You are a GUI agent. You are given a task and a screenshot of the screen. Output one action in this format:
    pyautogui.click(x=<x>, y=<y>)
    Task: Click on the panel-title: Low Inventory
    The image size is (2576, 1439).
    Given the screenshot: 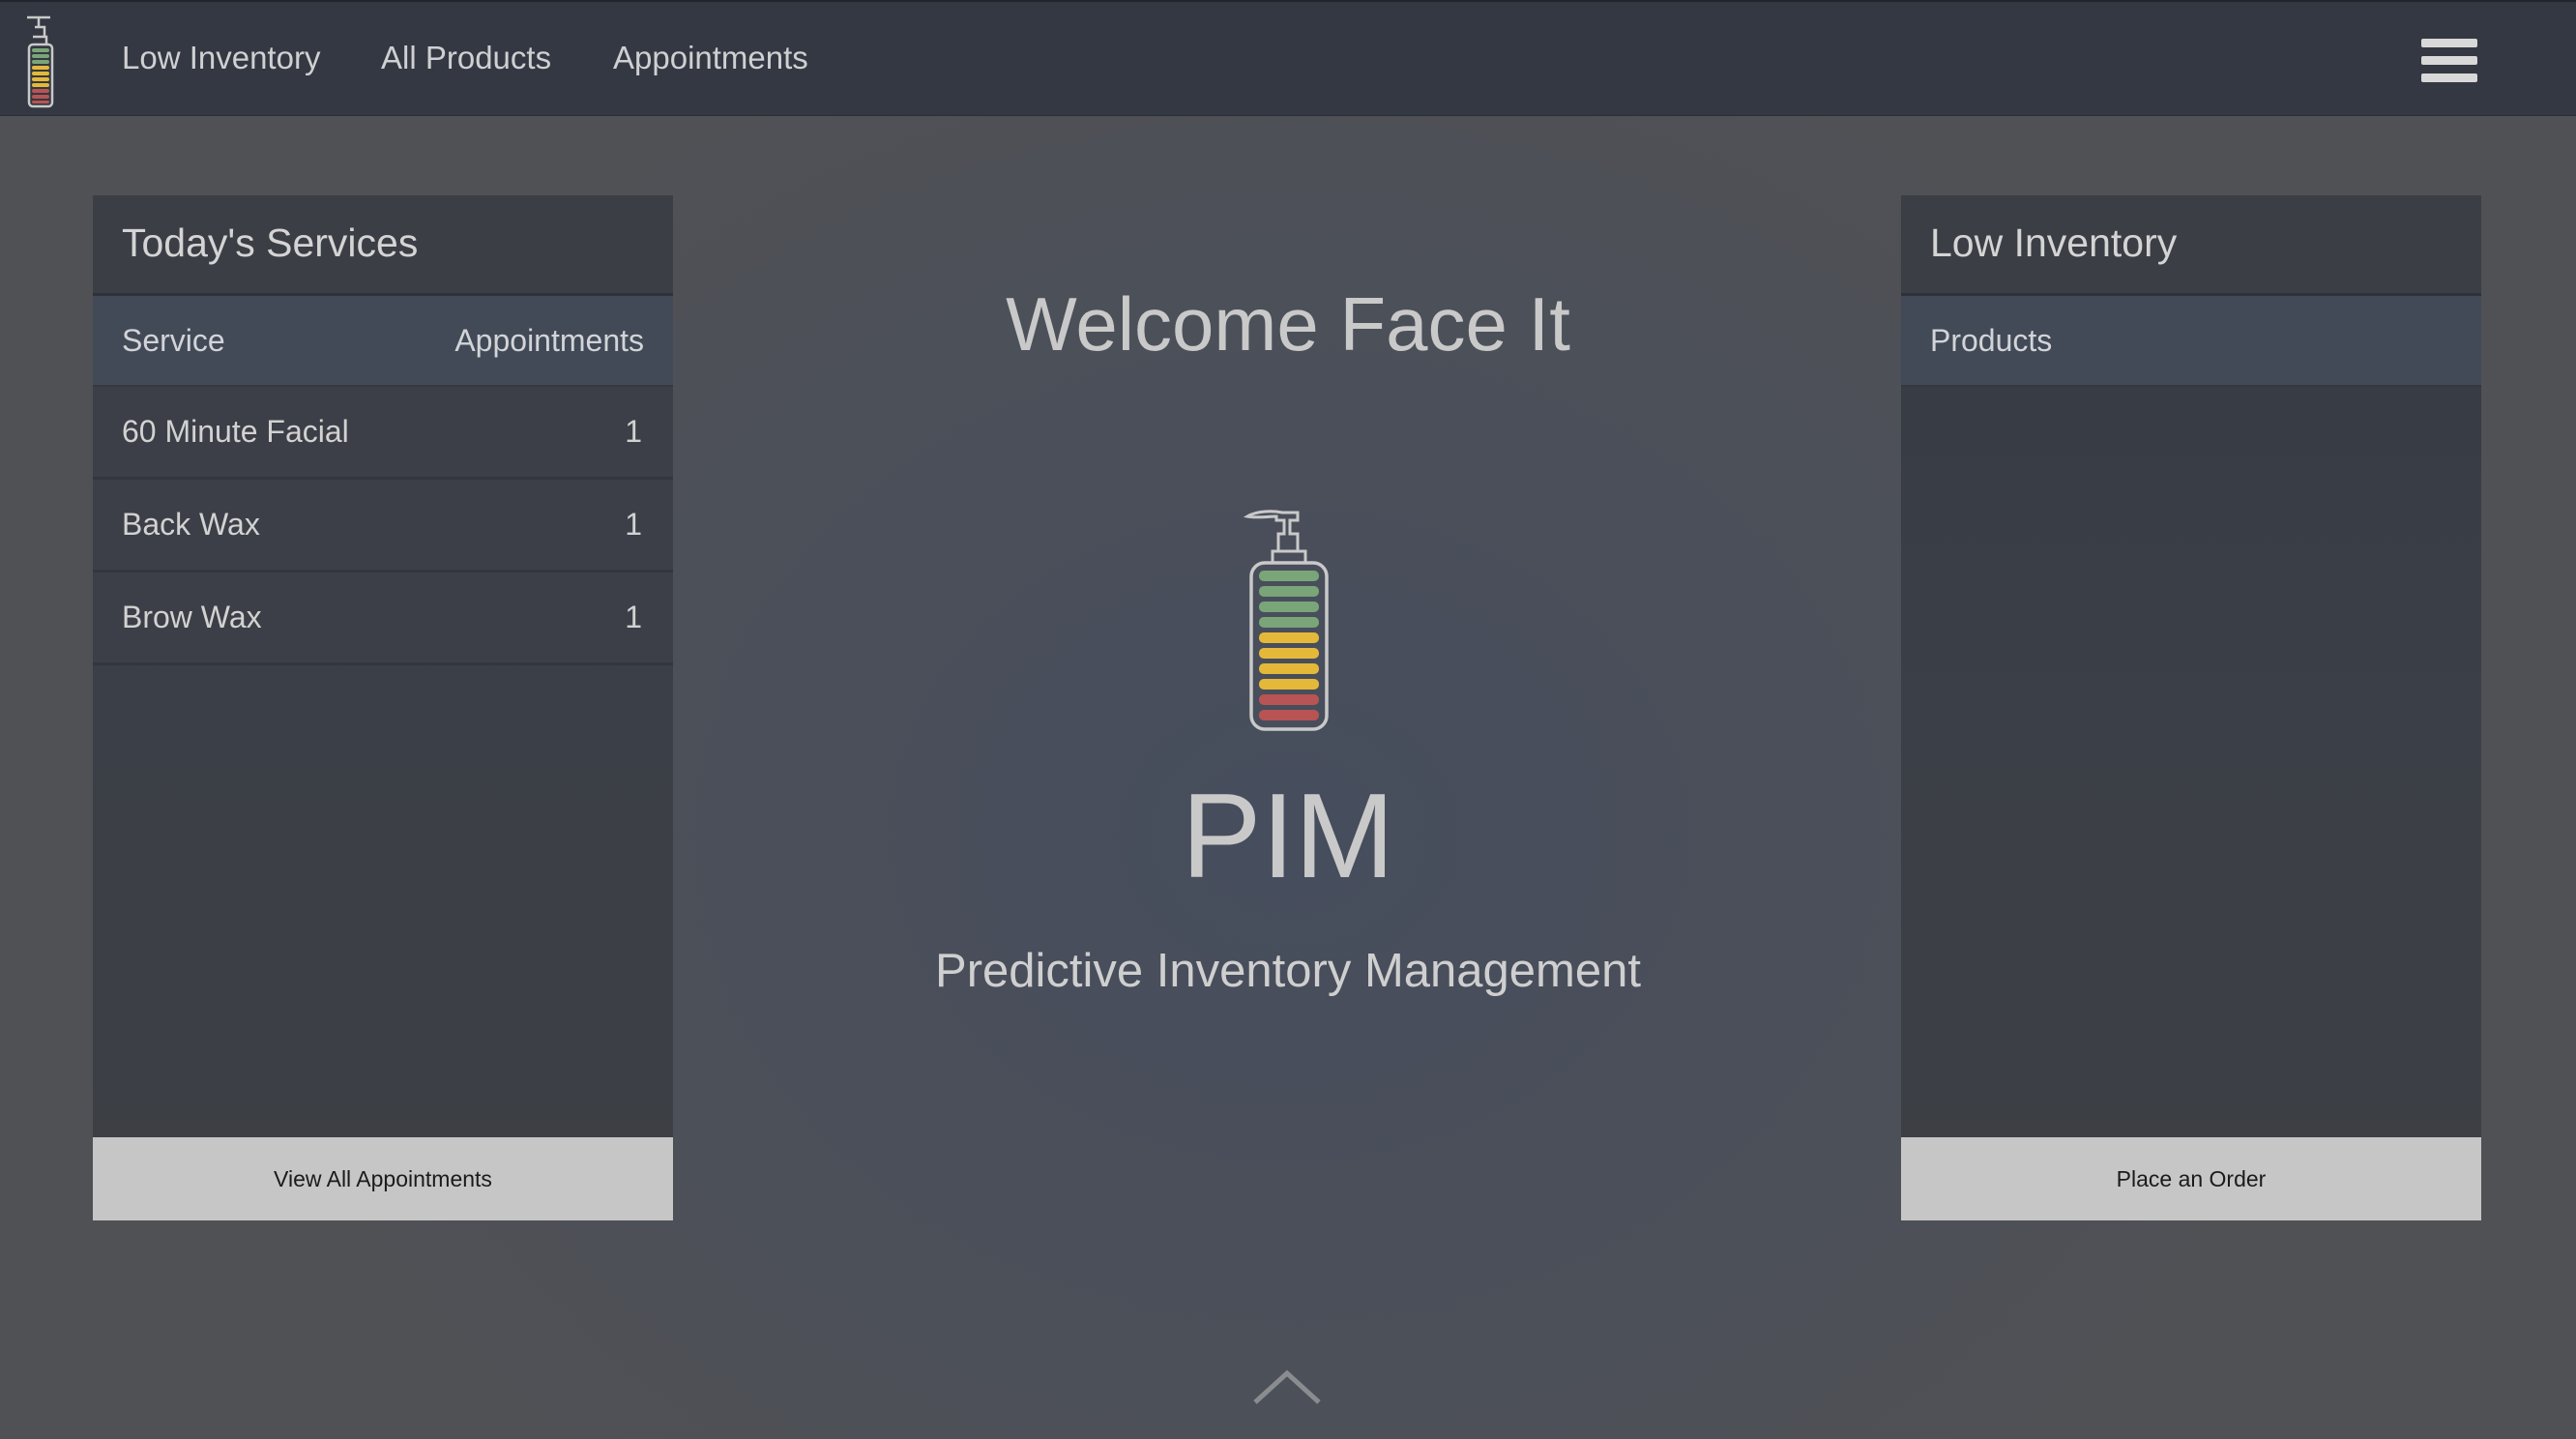 What is the action you would take?
    pyautogui.click(x=2191, y=245)
    